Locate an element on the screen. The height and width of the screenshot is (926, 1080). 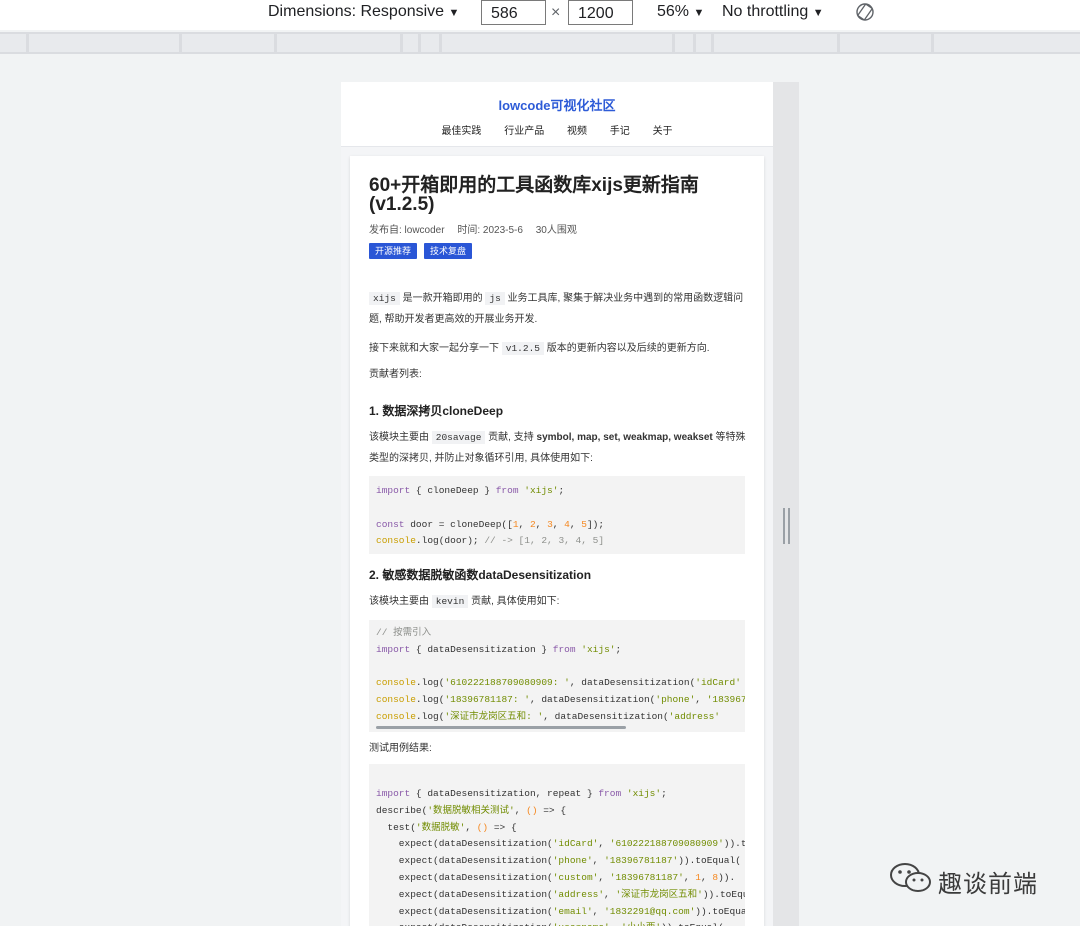
inline-code: kevin is located at coordinates (450, 601).